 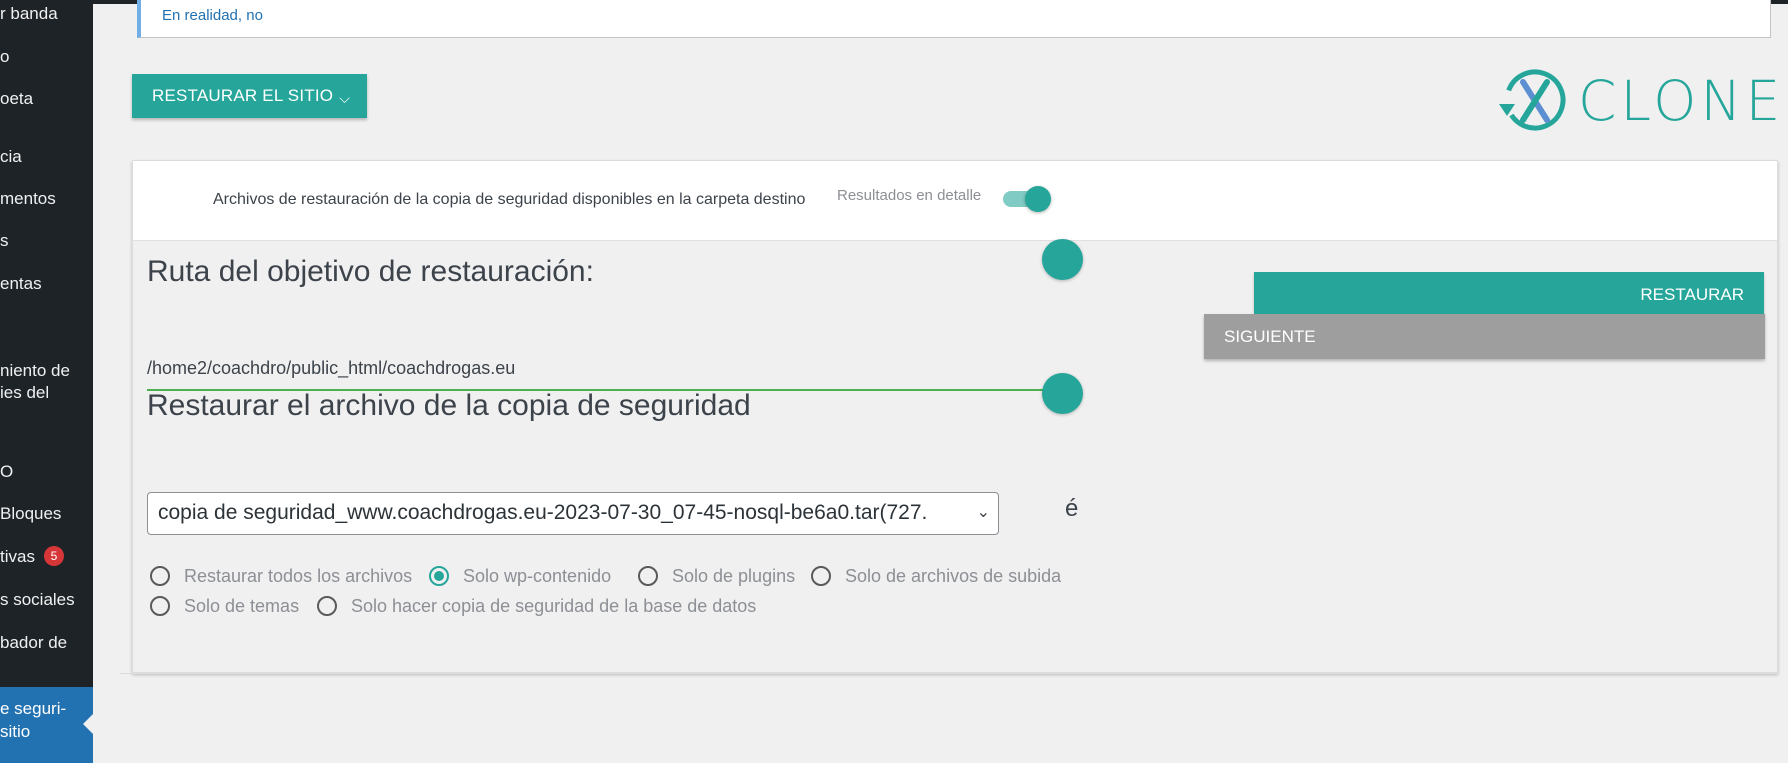 I want to click on radio-circle-checked, so click(x=439, y=576).